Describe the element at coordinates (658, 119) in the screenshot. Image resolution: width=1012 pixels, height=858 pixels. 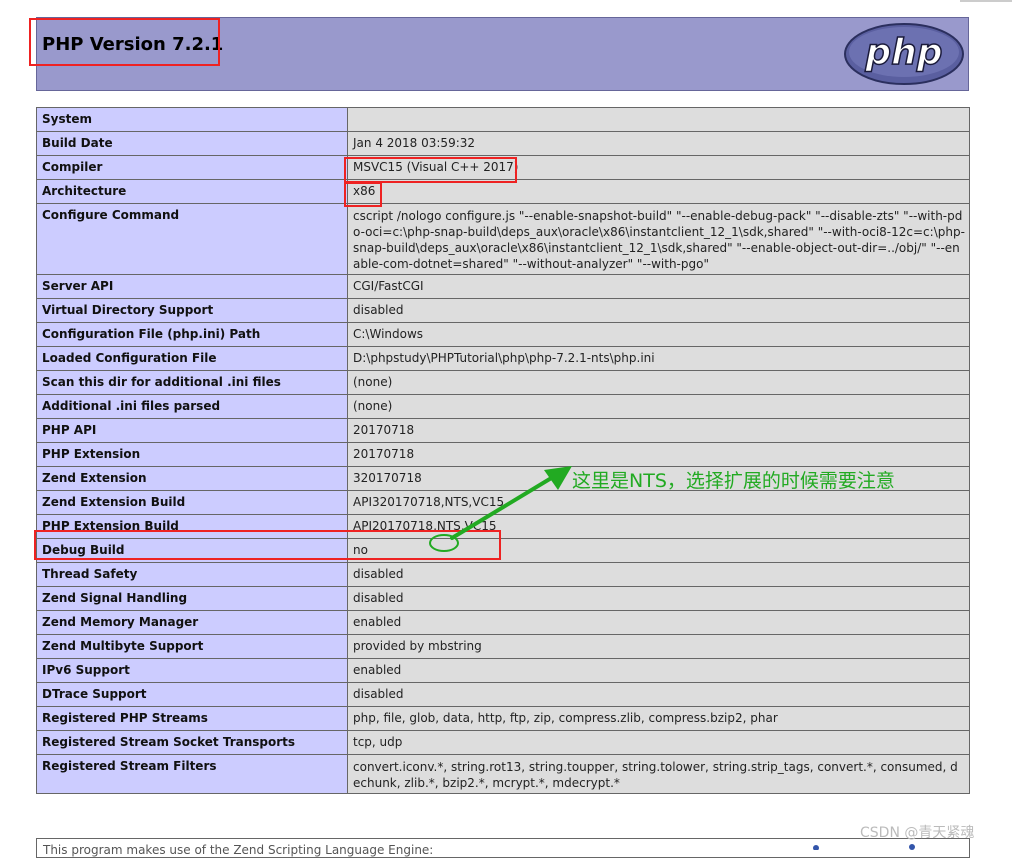
I see `info-row-value` at that location.